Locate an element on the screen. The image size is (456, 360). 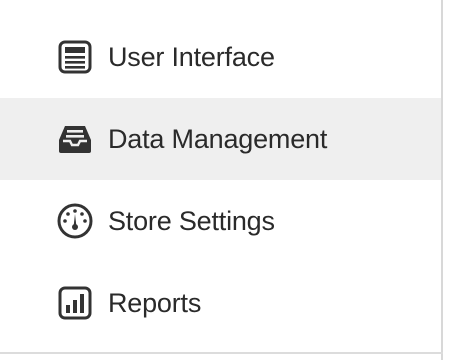
menu-item-label: Store Settings is located at coordinates (191, 220).